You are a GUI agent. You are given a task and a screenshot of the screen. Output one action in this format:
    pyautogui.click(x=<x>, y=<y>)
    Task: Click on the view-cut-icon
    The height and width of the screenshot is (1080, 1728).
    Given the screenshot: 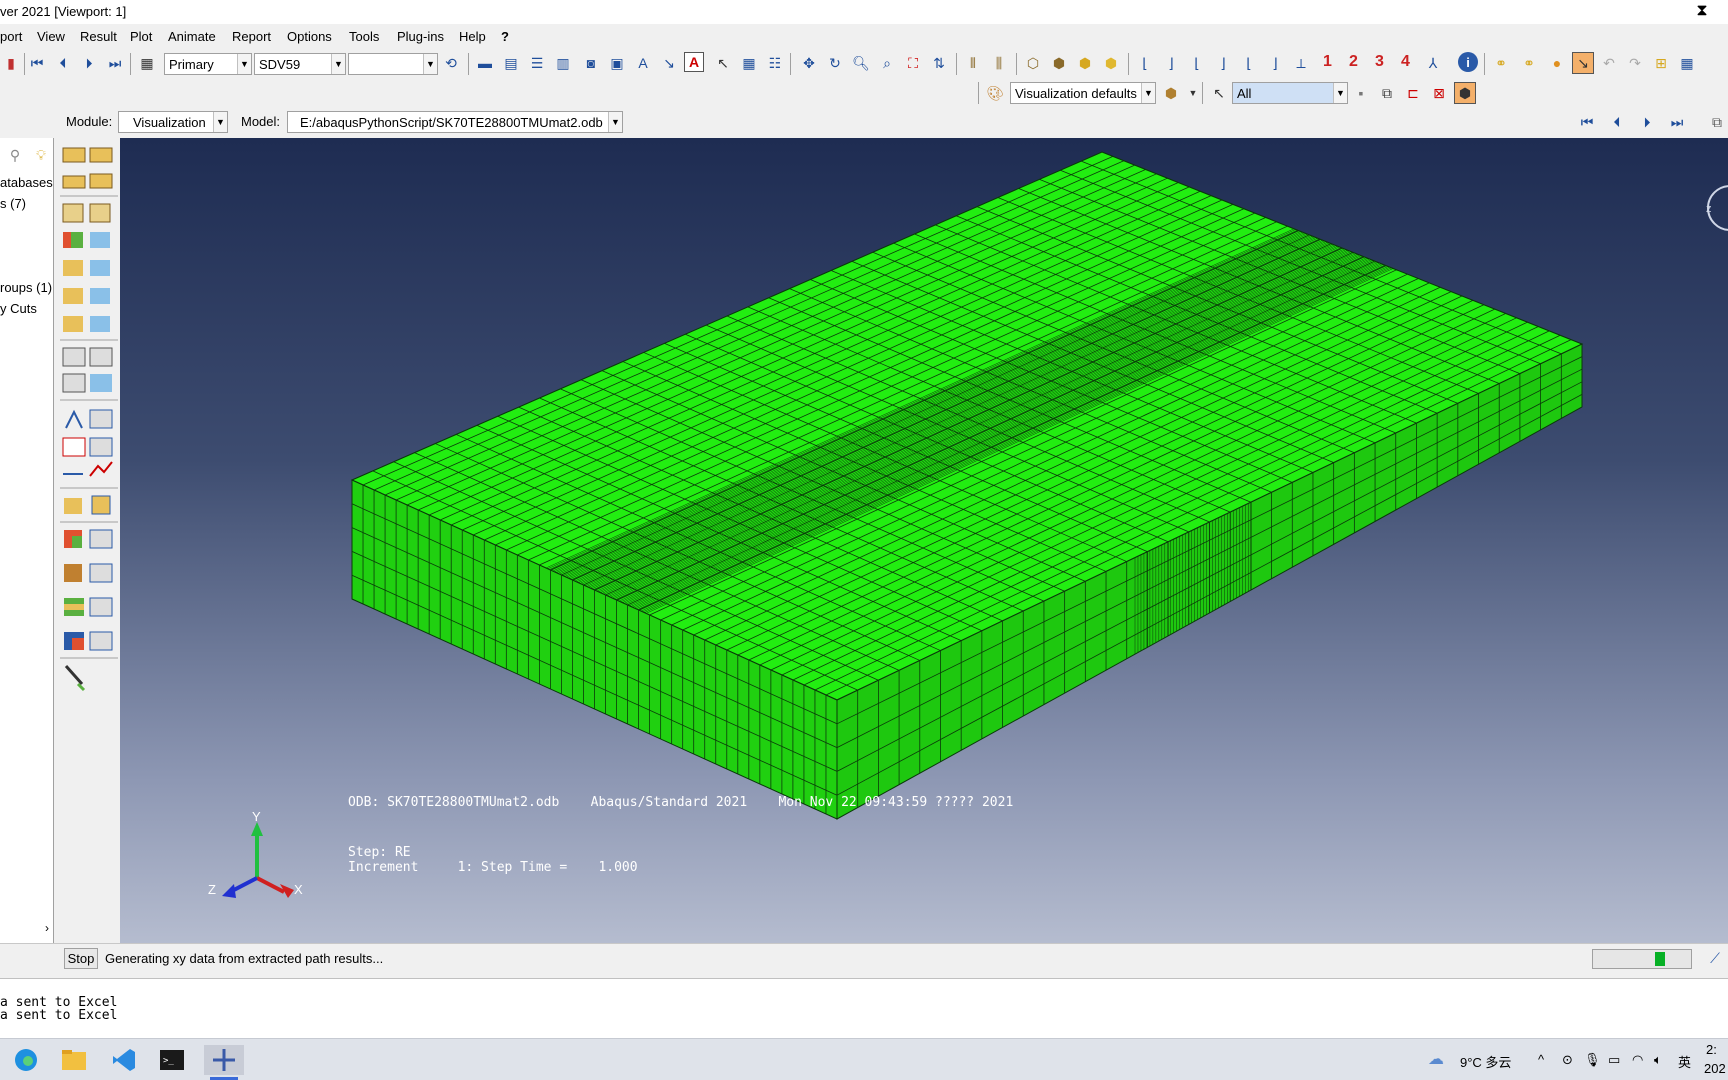 What is the action you would take?
    pyautogui.click(x=88, y=590)
    